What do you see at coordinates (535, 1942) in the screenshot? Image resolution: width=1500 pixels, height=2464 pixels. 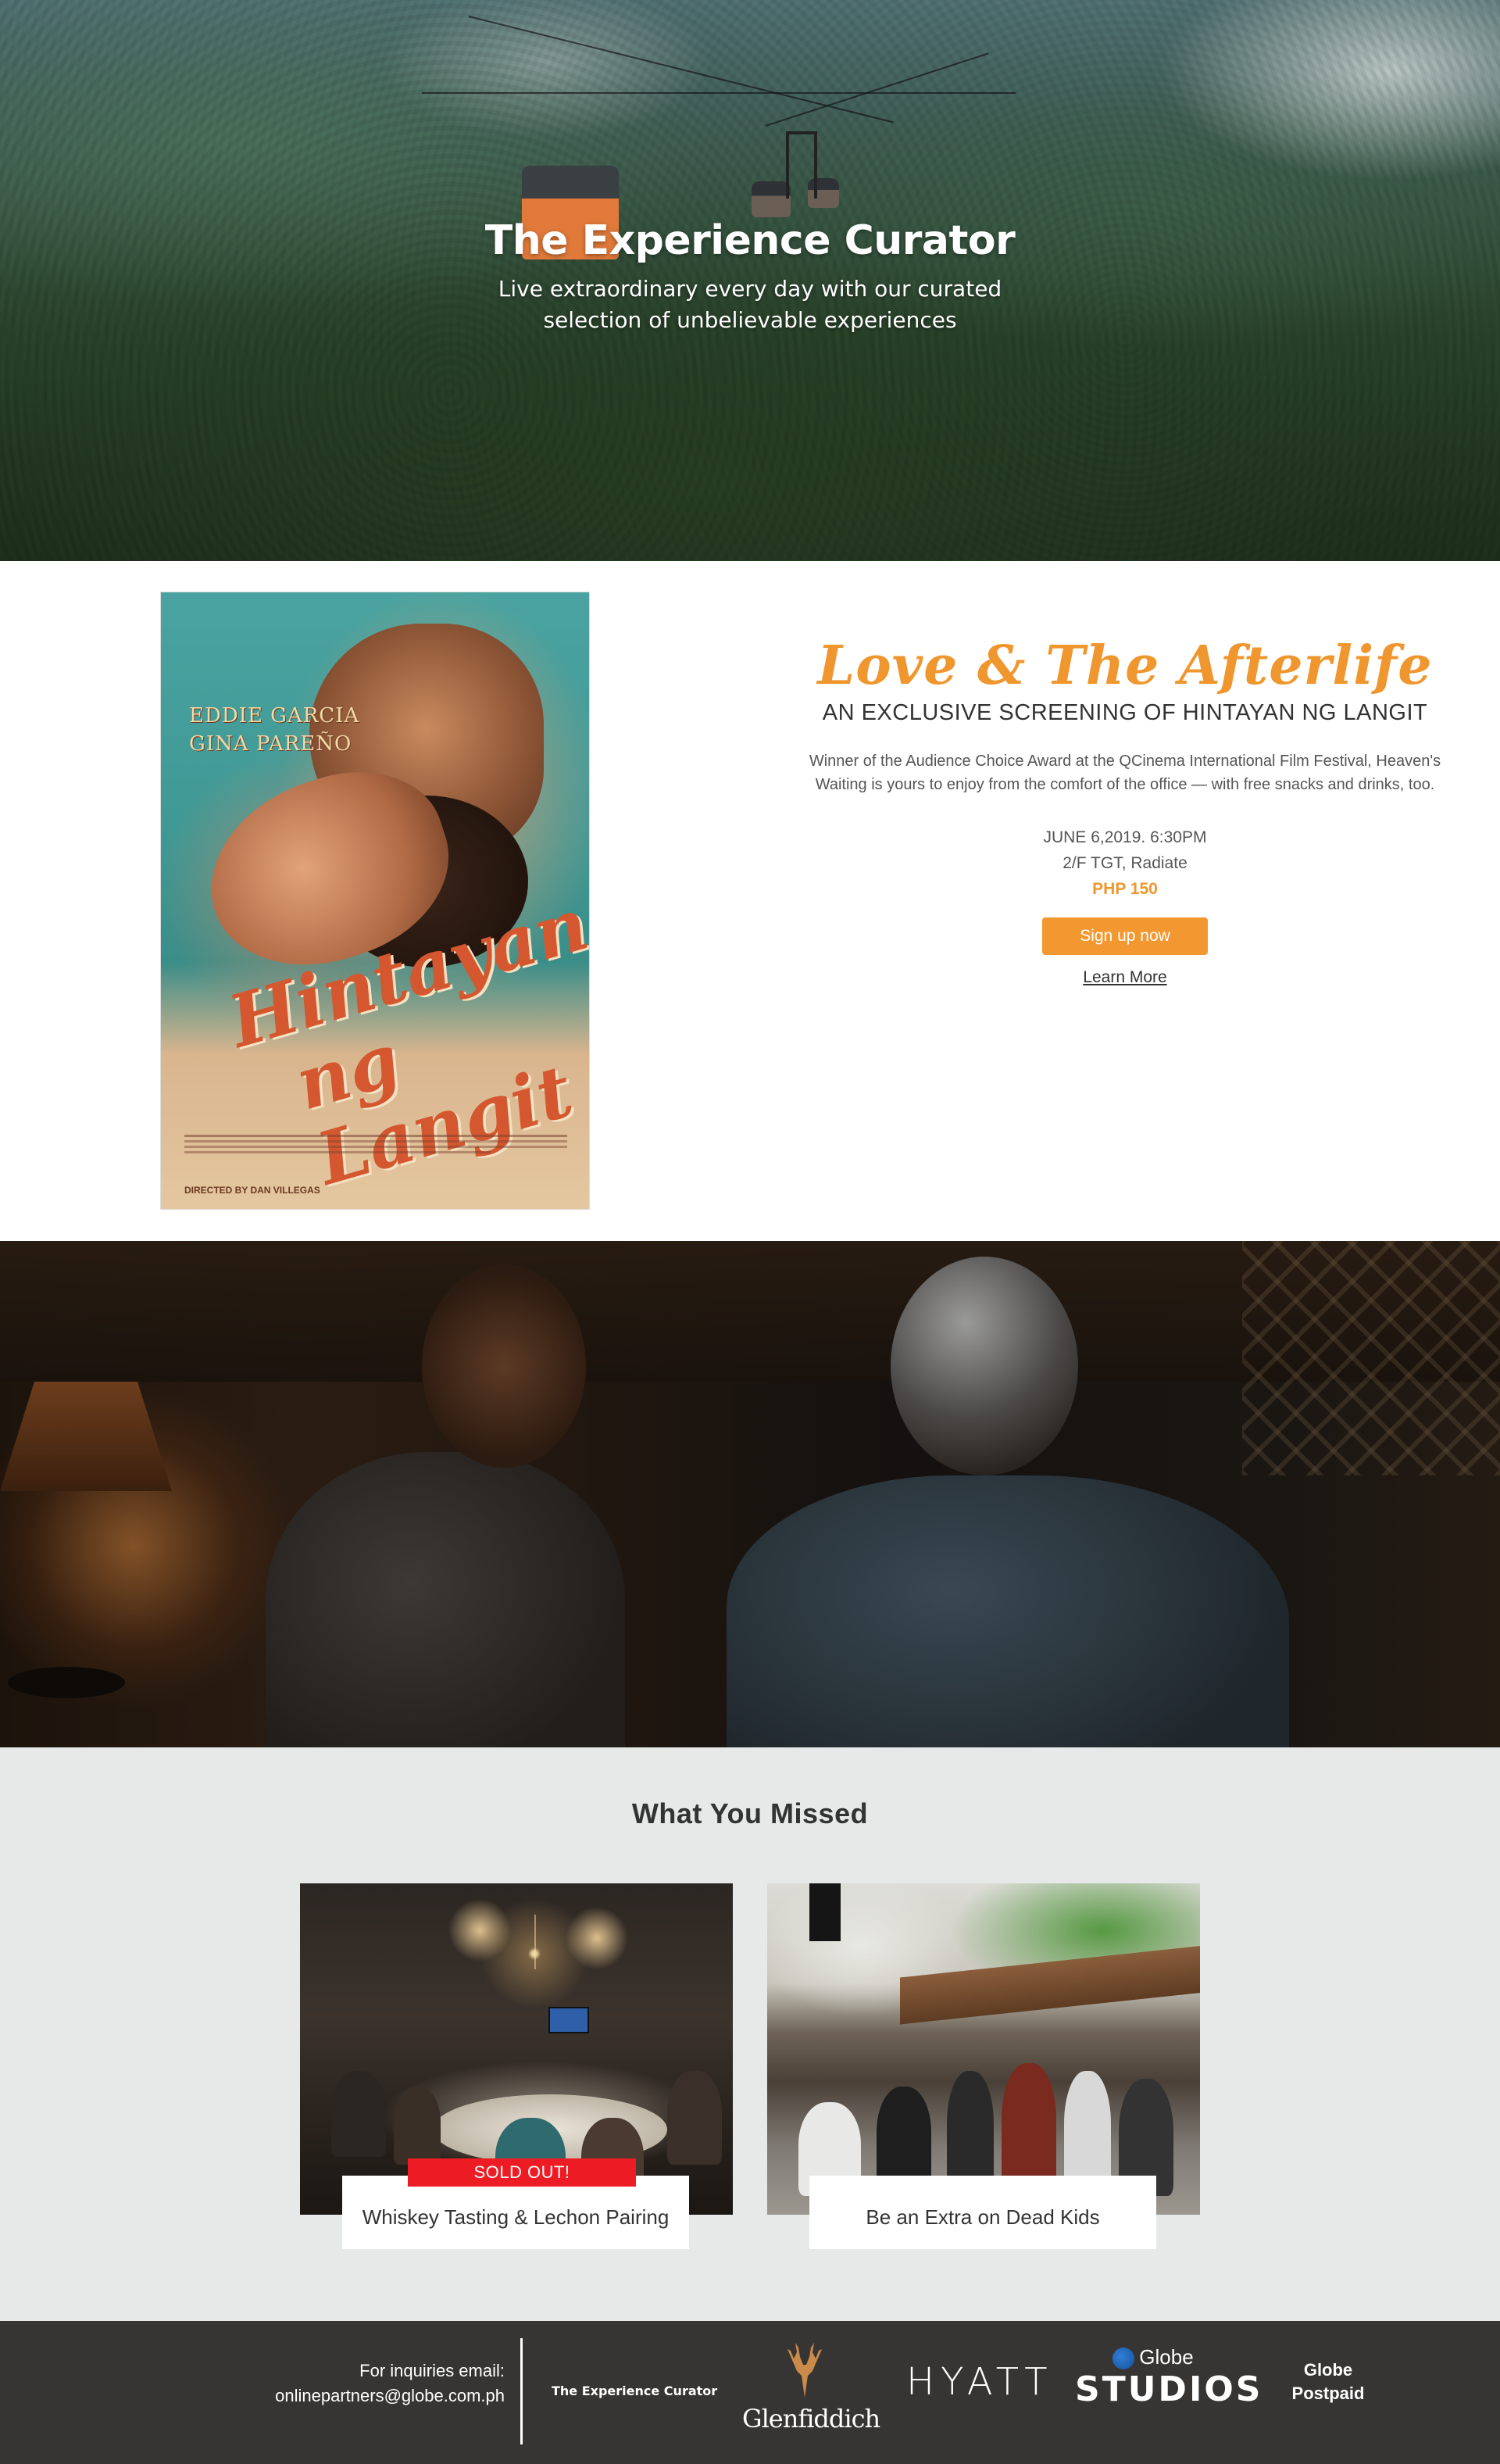 I see `chandelier` at bounding box center [535, 1942].